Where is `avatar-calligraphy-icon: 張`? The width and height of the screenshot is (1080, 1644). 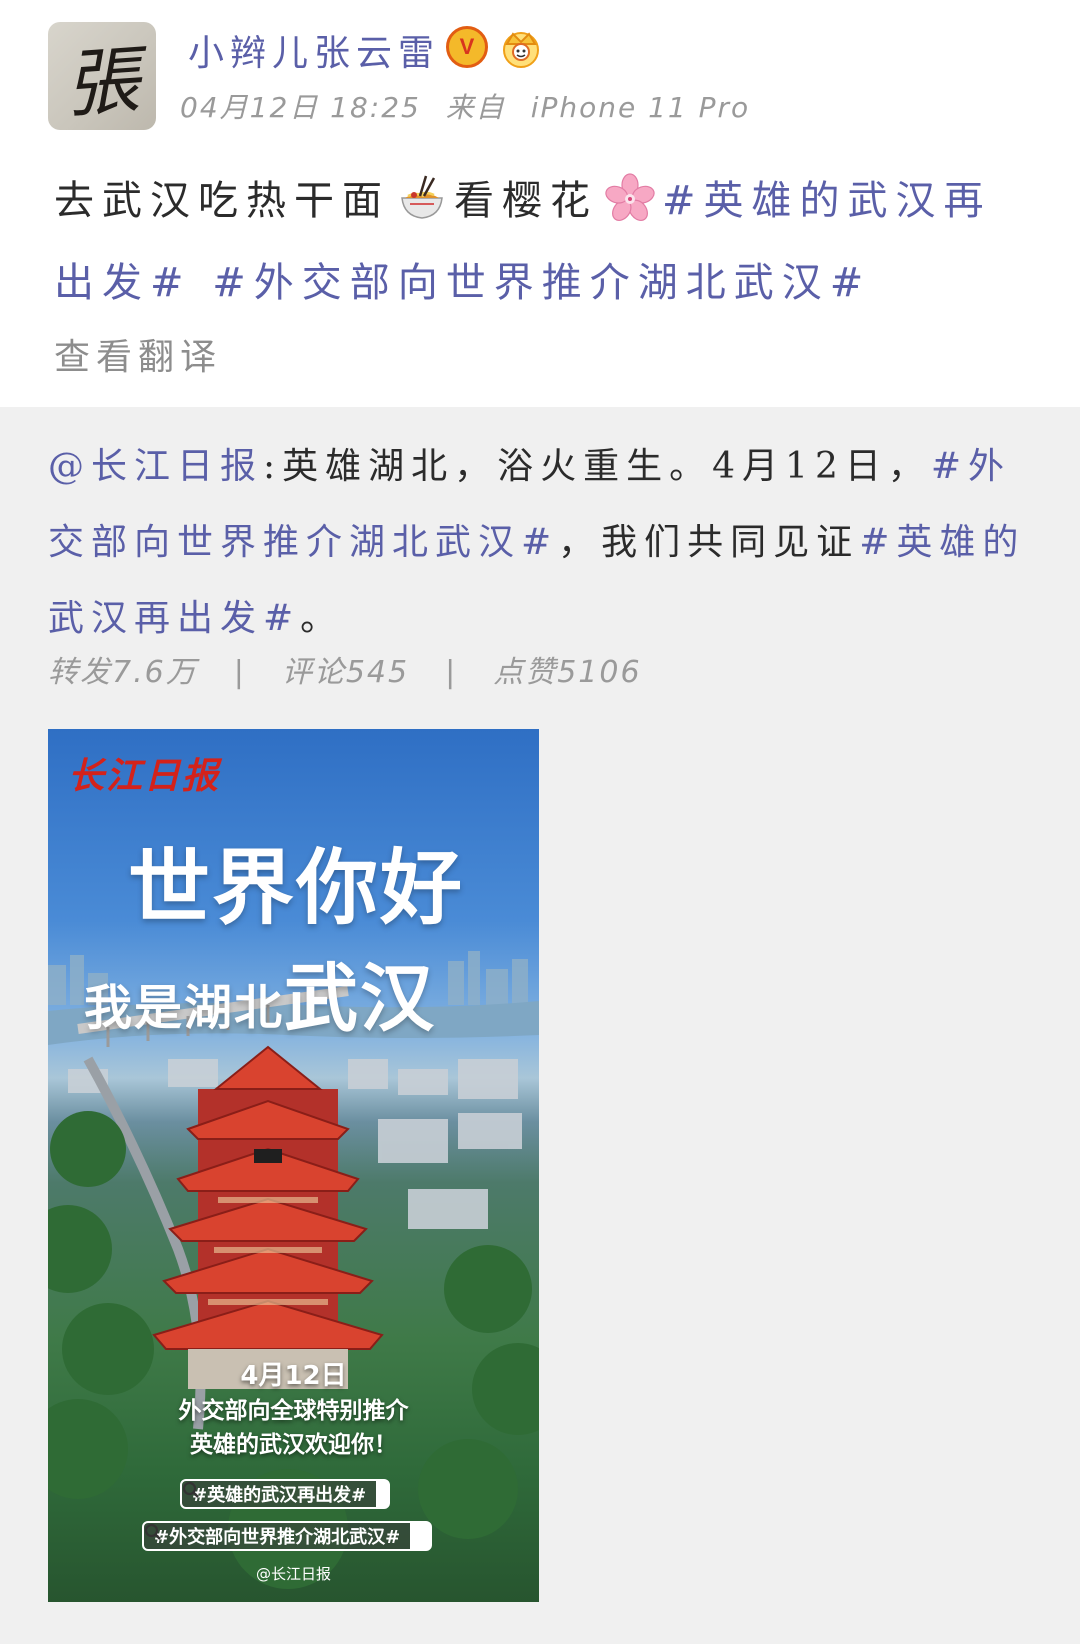
avatar-calligraphy-icon: 張 is located at coordinates (102, 82).